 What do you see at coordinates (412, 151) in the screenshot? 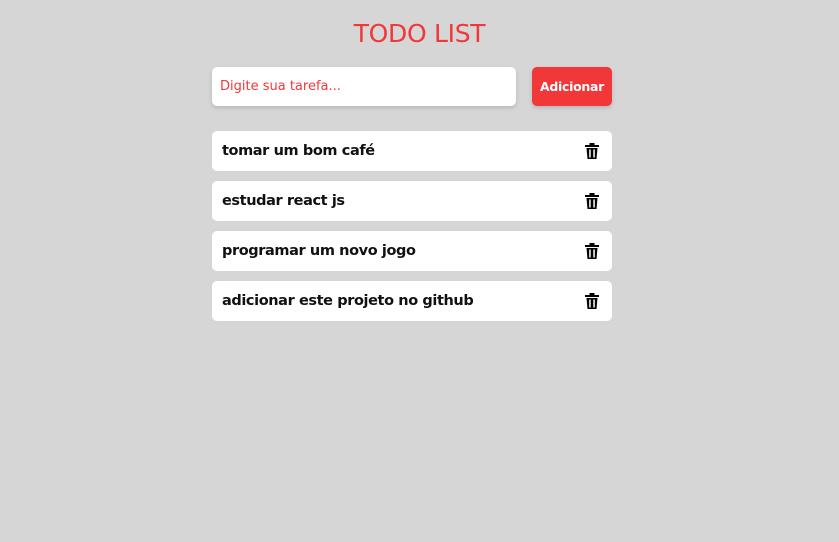
I see `task-item: tomar um bom café` at bounding box center [412, 151].